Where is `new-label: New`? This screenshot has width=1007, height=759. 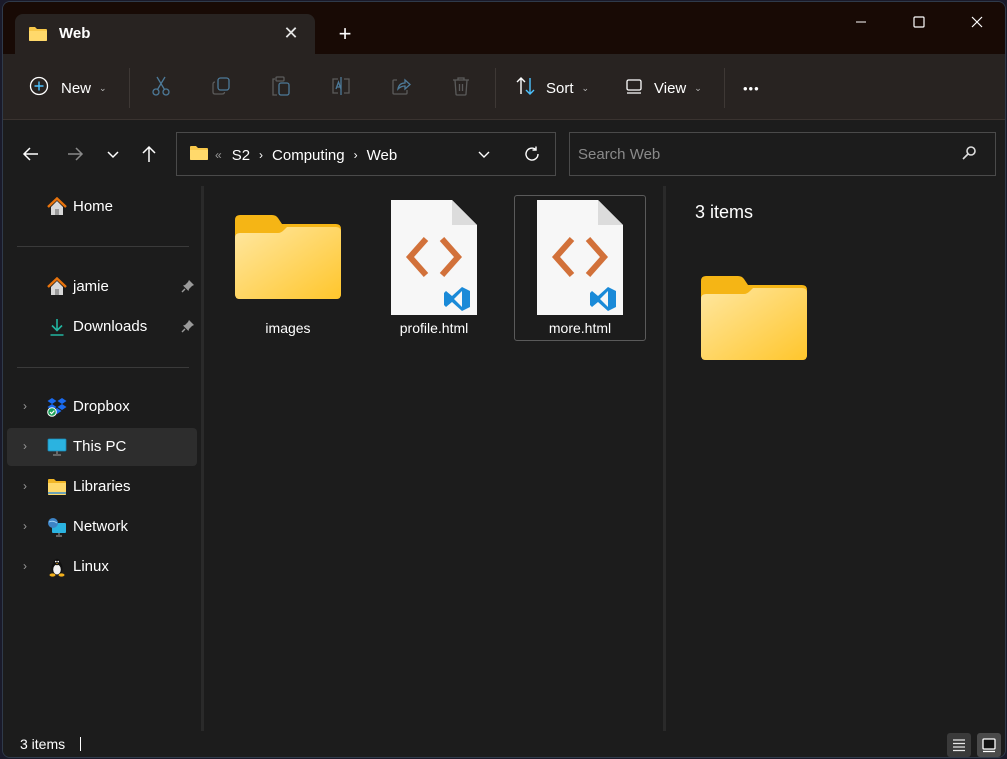
new-label: New is located at coordinates (76, 88).